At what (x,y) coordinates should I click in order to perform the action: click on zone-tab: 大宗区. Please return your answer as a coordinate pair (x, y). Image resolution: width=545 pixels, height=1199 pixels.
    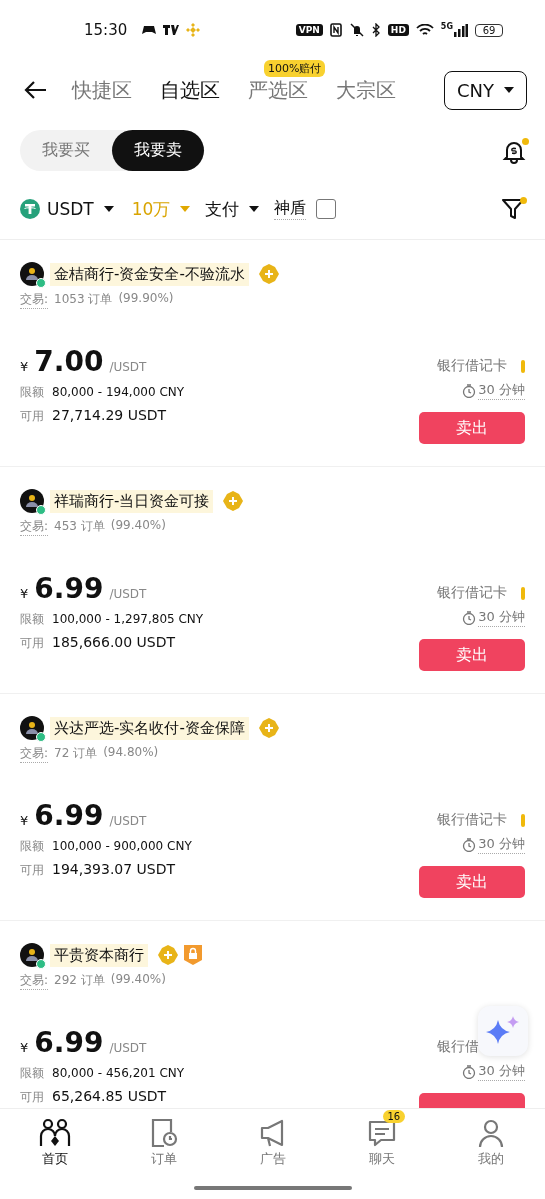
    Looking at the image, I should click on (366, 90).